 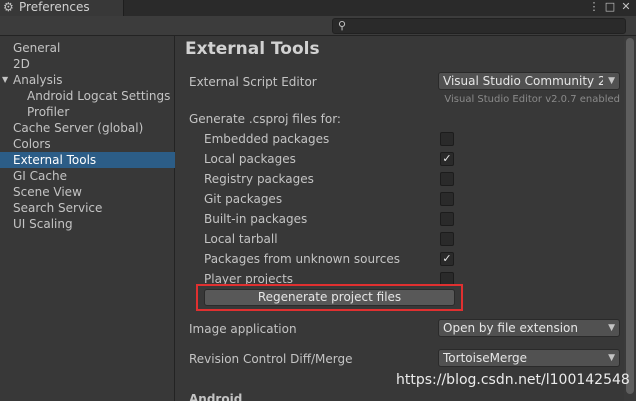 What do you see at coordinates (43, 224) in the screenshot?
I see `sidebar-item-label: UI Scaling` at bounding box center [43, 224].